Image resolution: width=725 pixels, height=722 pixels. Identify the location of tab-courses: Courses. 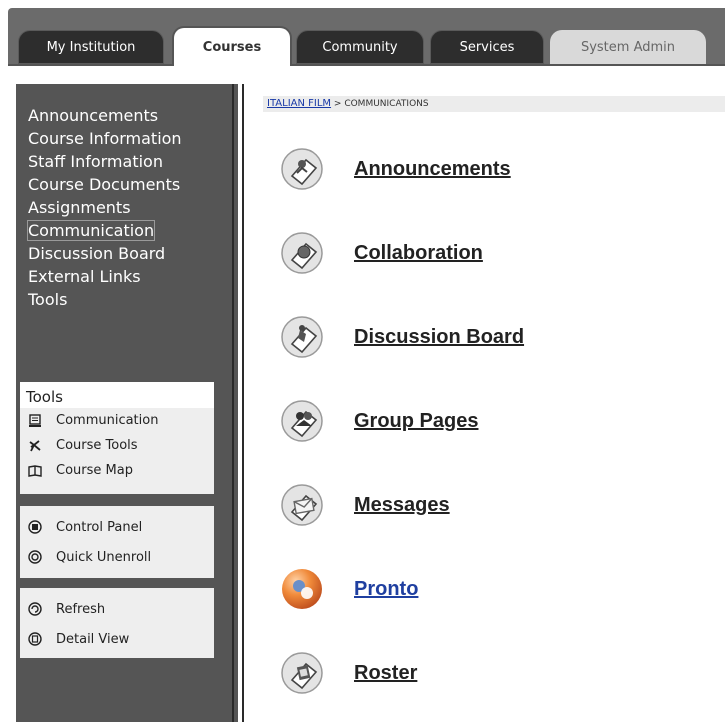
(232, 46).